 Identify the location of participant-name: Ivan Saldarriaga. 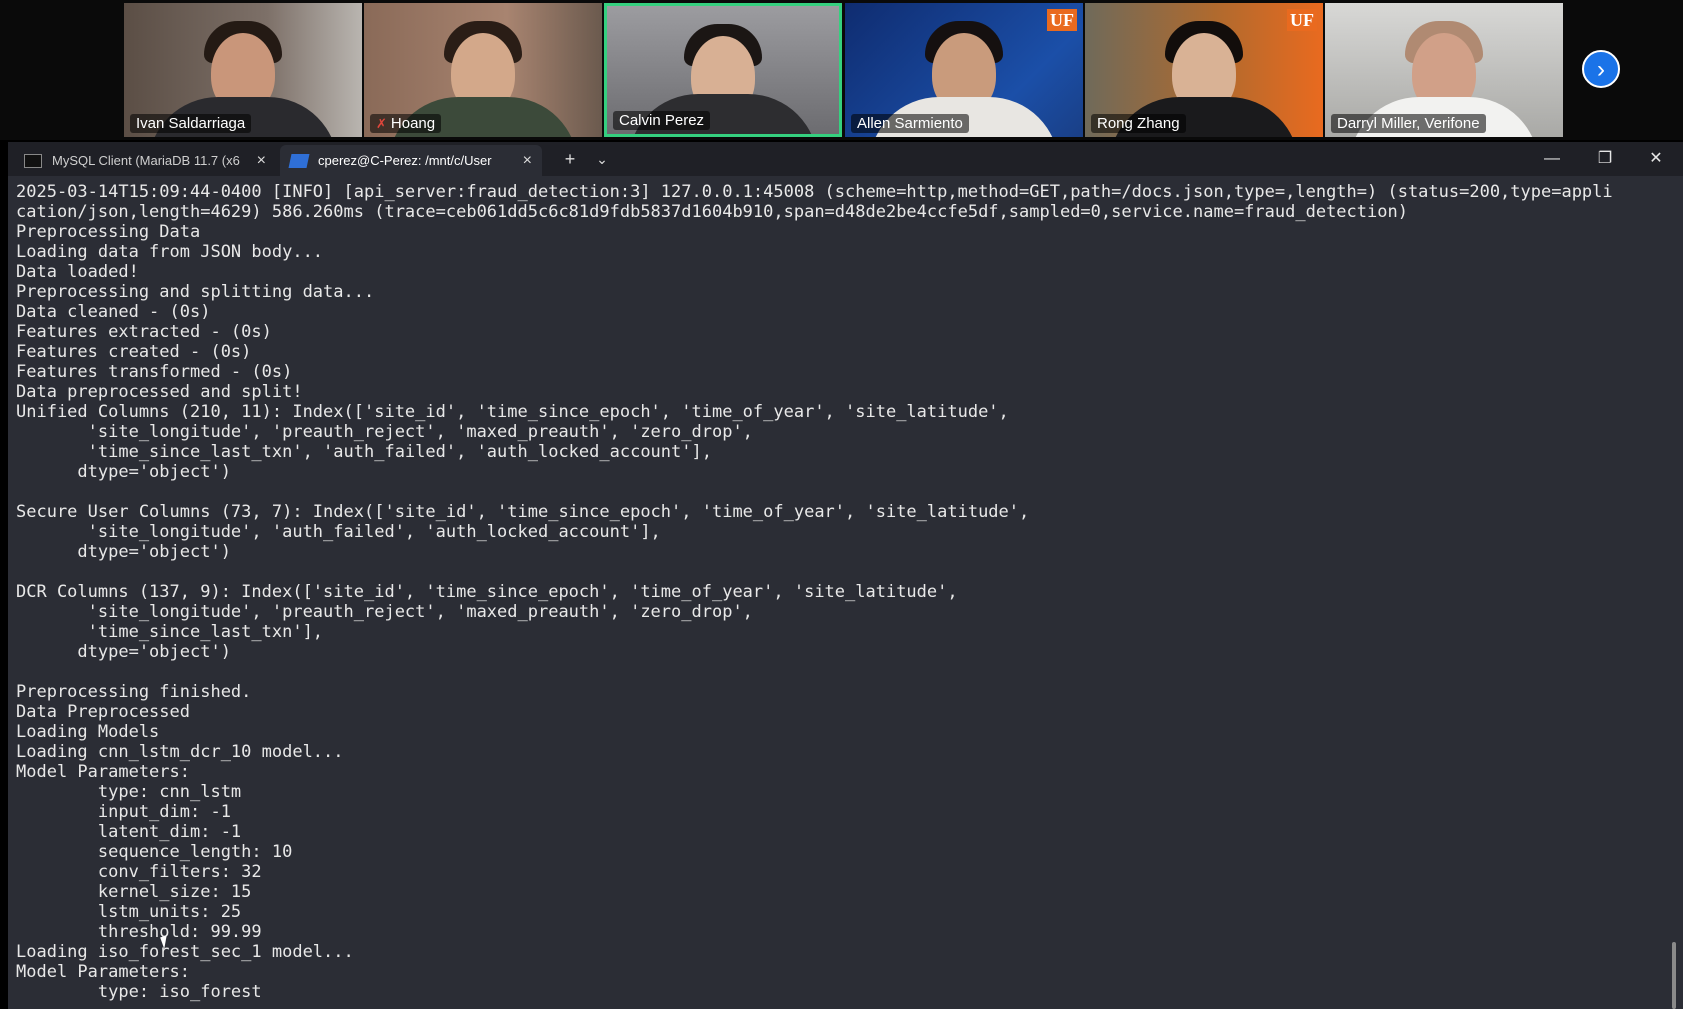
(191, 123).